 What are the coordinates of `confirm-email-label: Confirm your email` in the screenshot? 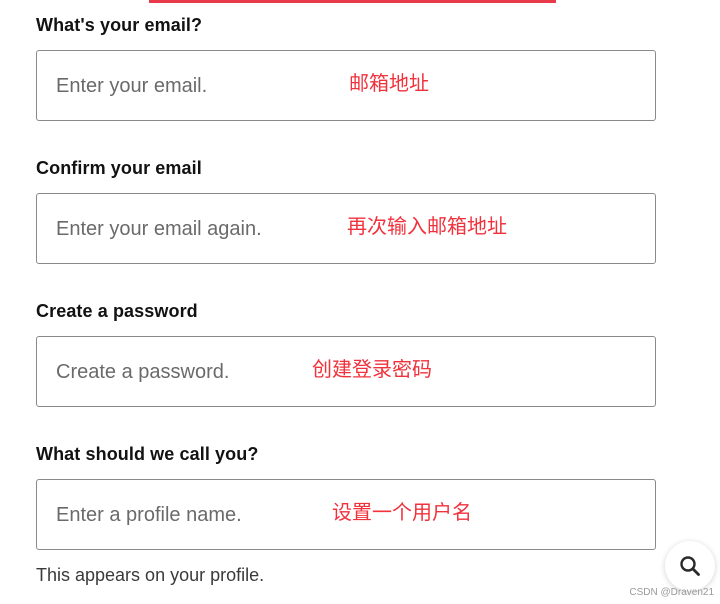 It's located at (119, 168).